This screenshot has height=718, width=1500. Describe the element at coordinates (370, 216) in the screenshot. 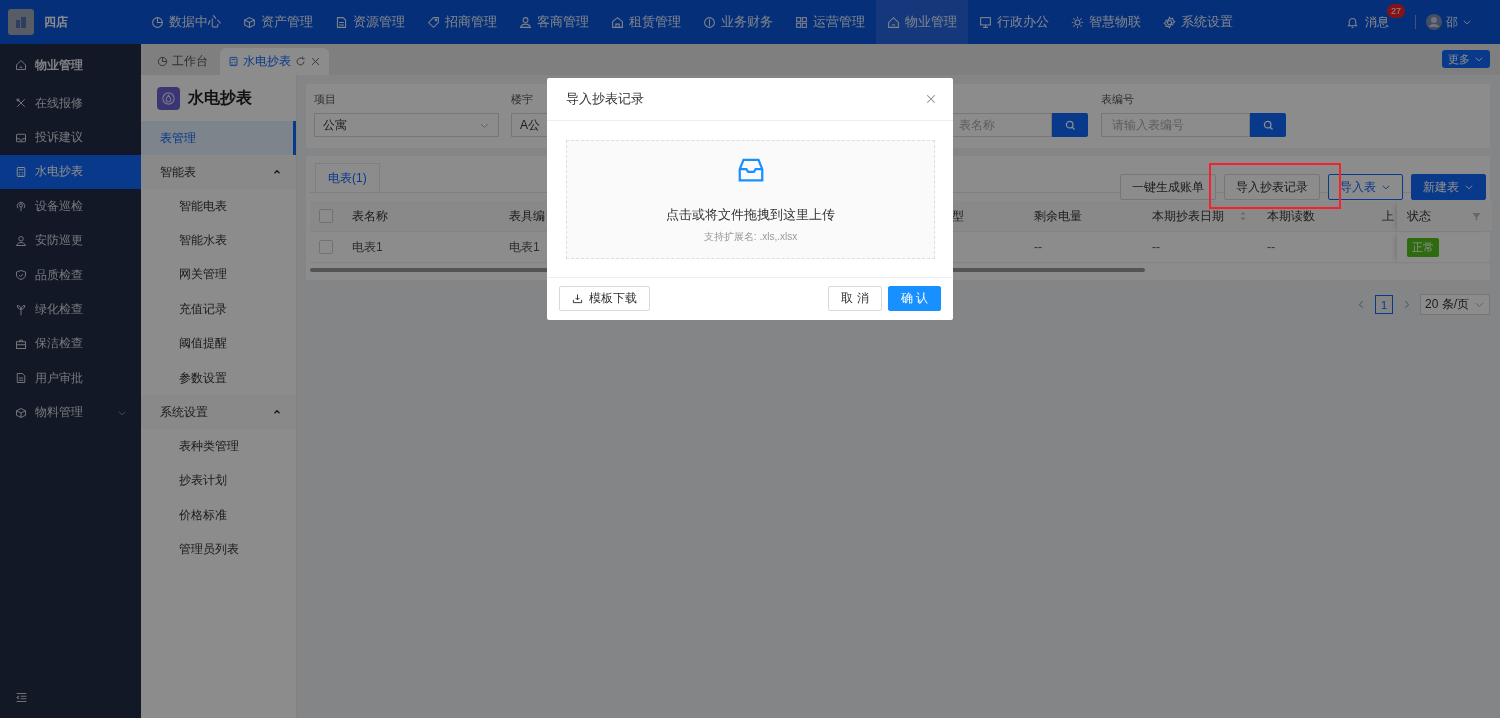

I see `column-header: 表名称` at that location.